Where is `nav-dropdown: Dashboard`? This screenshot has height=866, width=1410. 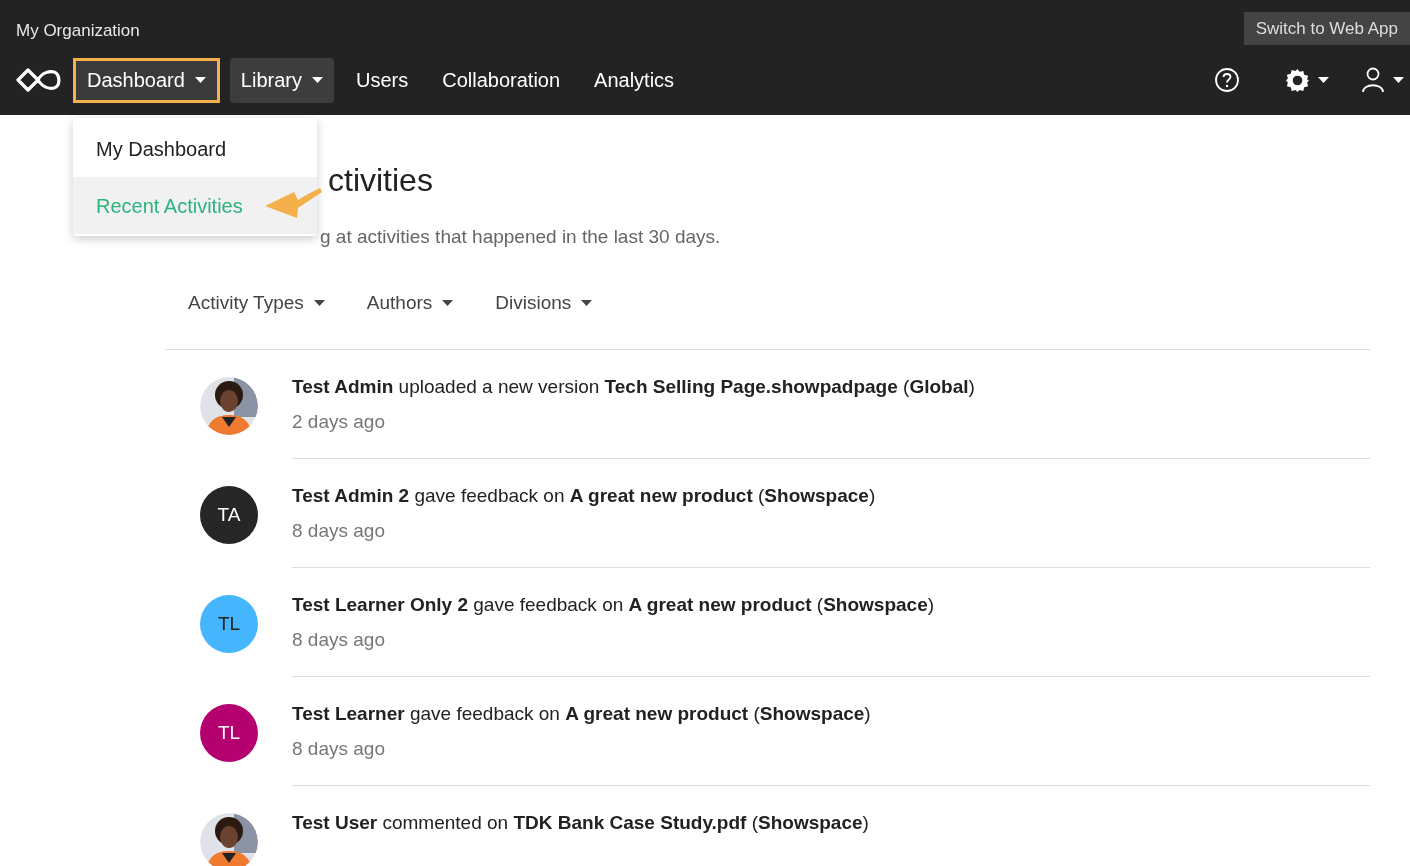
nav-dropdown: Dashboard is located at coordinates (146, 80).